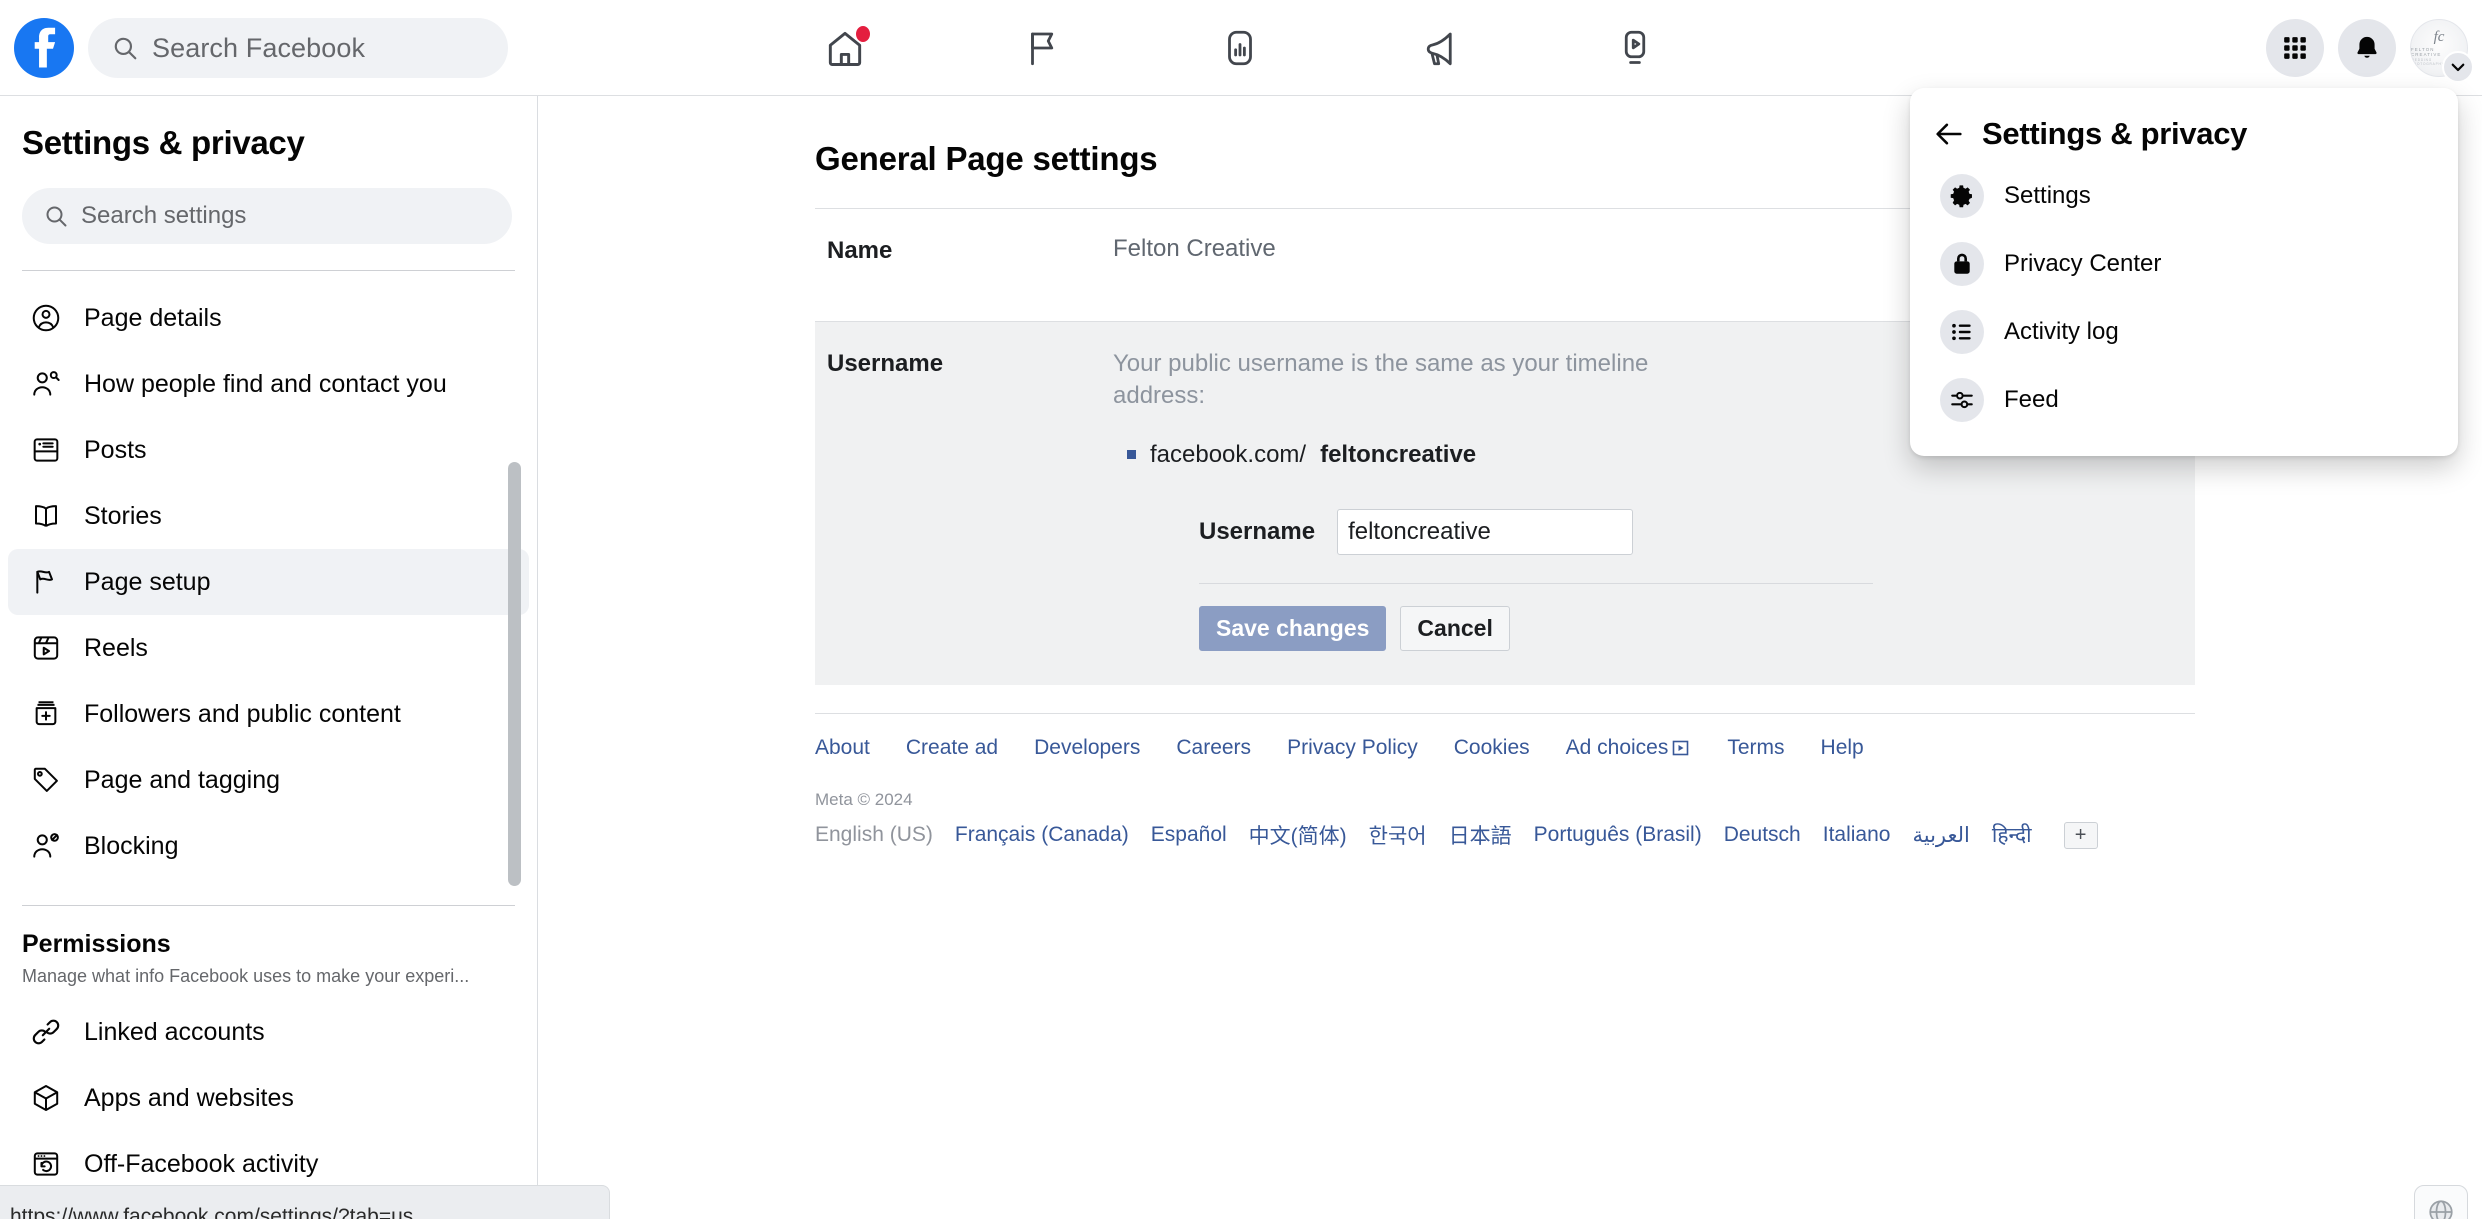 This screenshot has height=1219, width=2482. I want to click on current-language: English (US), so click(874, 835).